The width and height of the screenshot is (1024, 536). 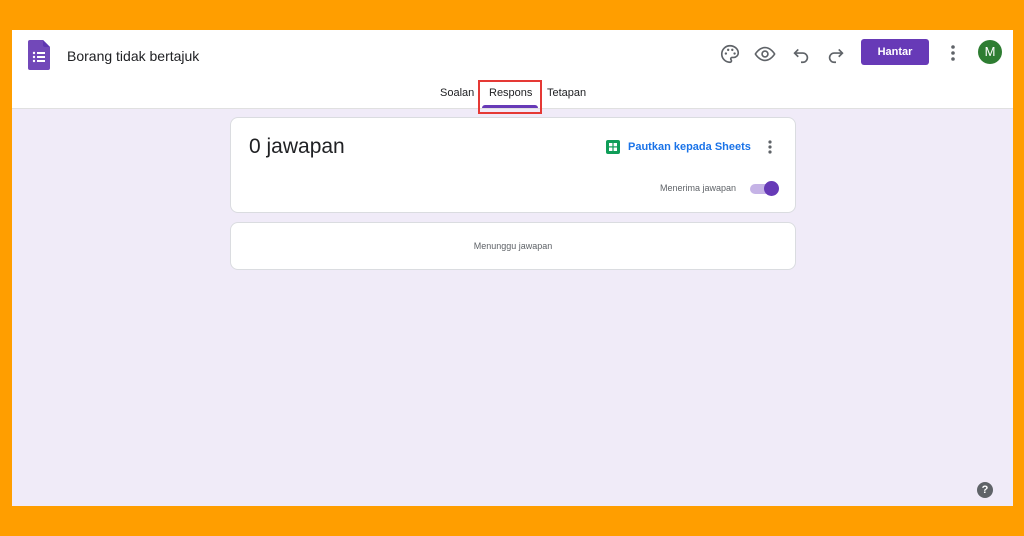 What do you see at coordinates (698, 188) in the screenshot?
I see `accepting-responses-label: Menerima jawapan` at bounding box center [698, 188].